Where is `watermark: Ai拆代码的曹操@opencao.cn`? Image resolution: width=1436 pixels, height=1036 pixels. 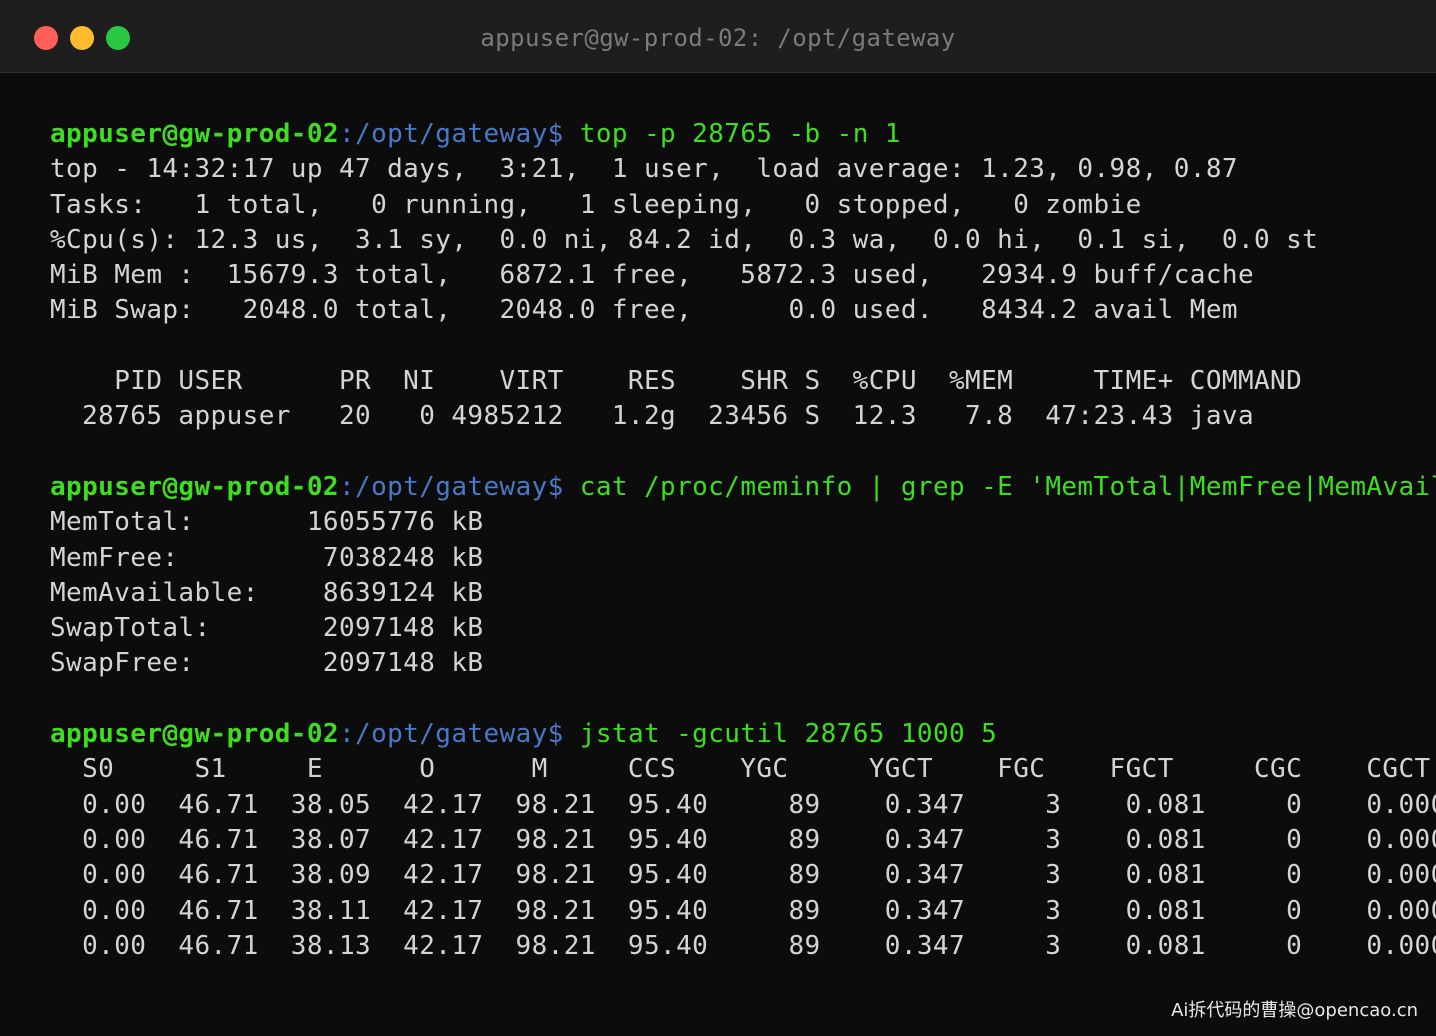 watermark: Ai拆代码的曹操@opencao.cn is located at coordinates (1294, 1010).